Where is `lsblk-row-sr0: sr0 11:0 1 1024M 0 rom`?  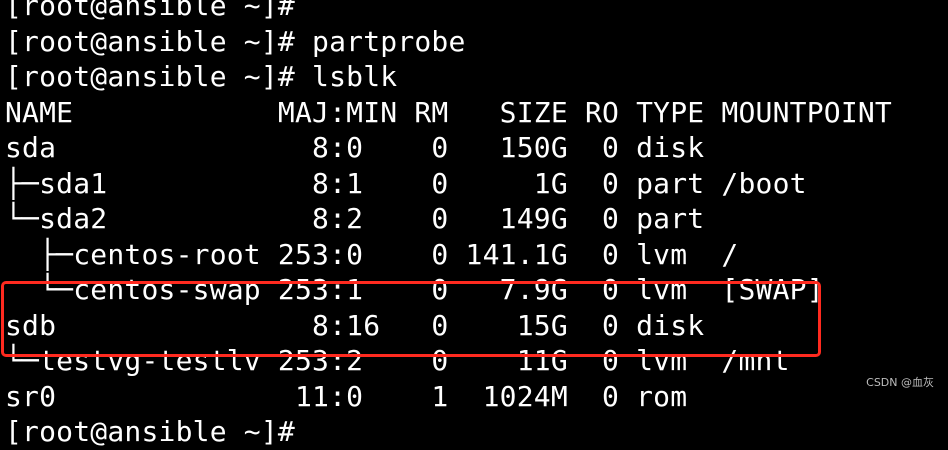 lsblk-row-sr0: sr0 11:0 1 1024M 0 rom is located at coordinates (346, 396).